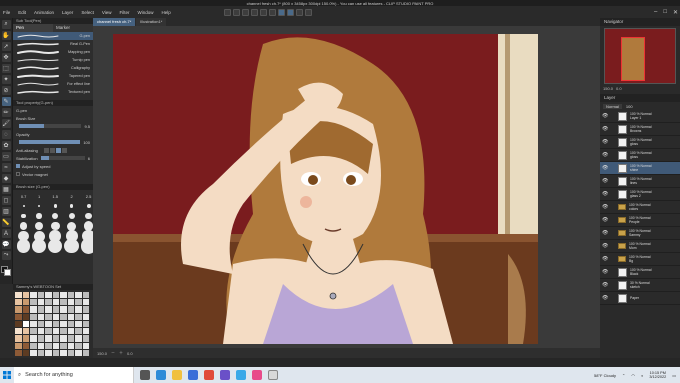 The image size is (680, 383). I want to click on weather-text: 58°F Cloudy, so click(605, 375).